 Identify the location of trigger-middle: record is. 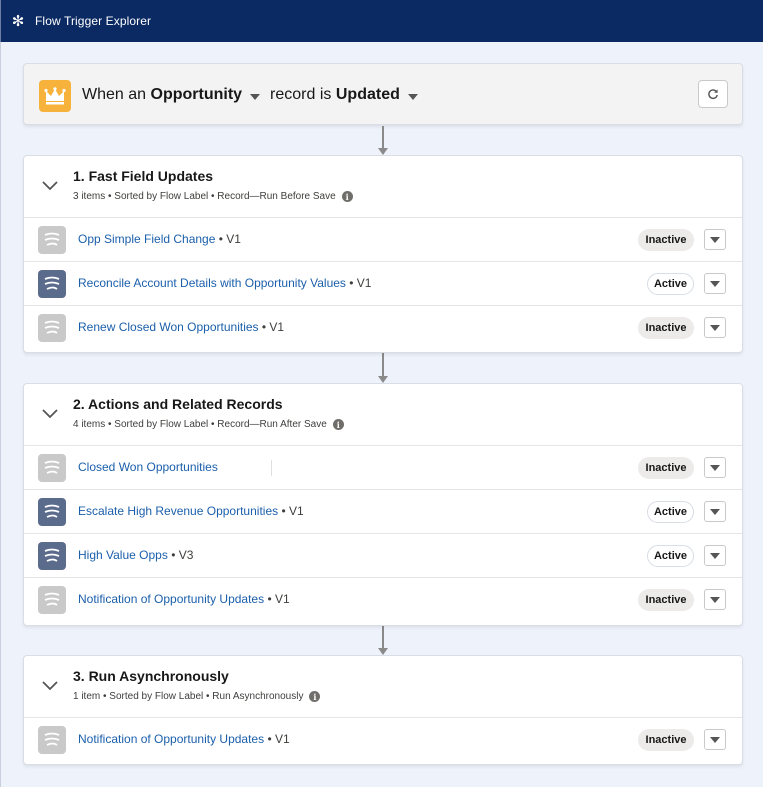
(301, 94).